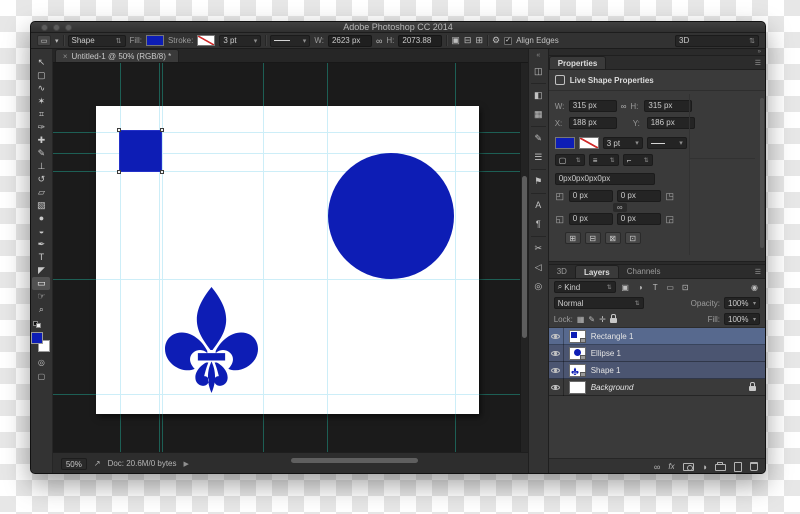 This screenshot has width=800, height=514. Describe the element at coordinates (496, 40) in the screenshot. I see `gear-icon: ⚙` at that location.